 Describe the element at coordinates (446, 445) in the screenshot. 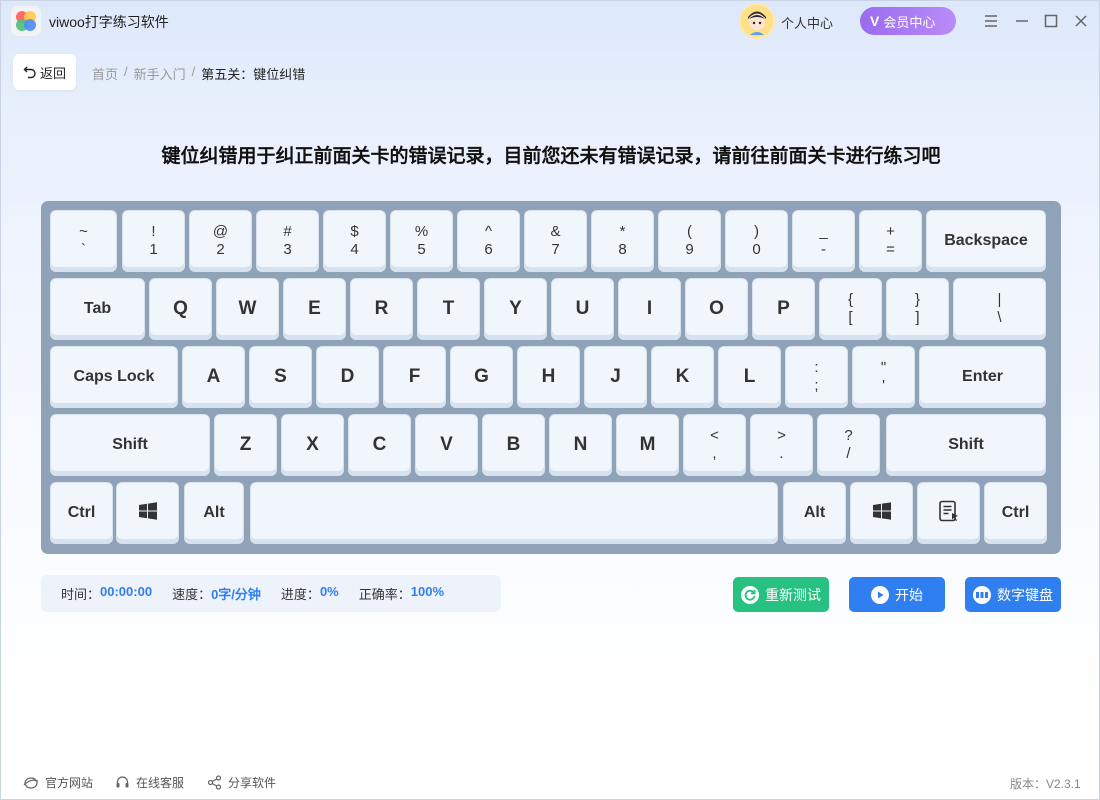

I see `key-v: V` at that location.